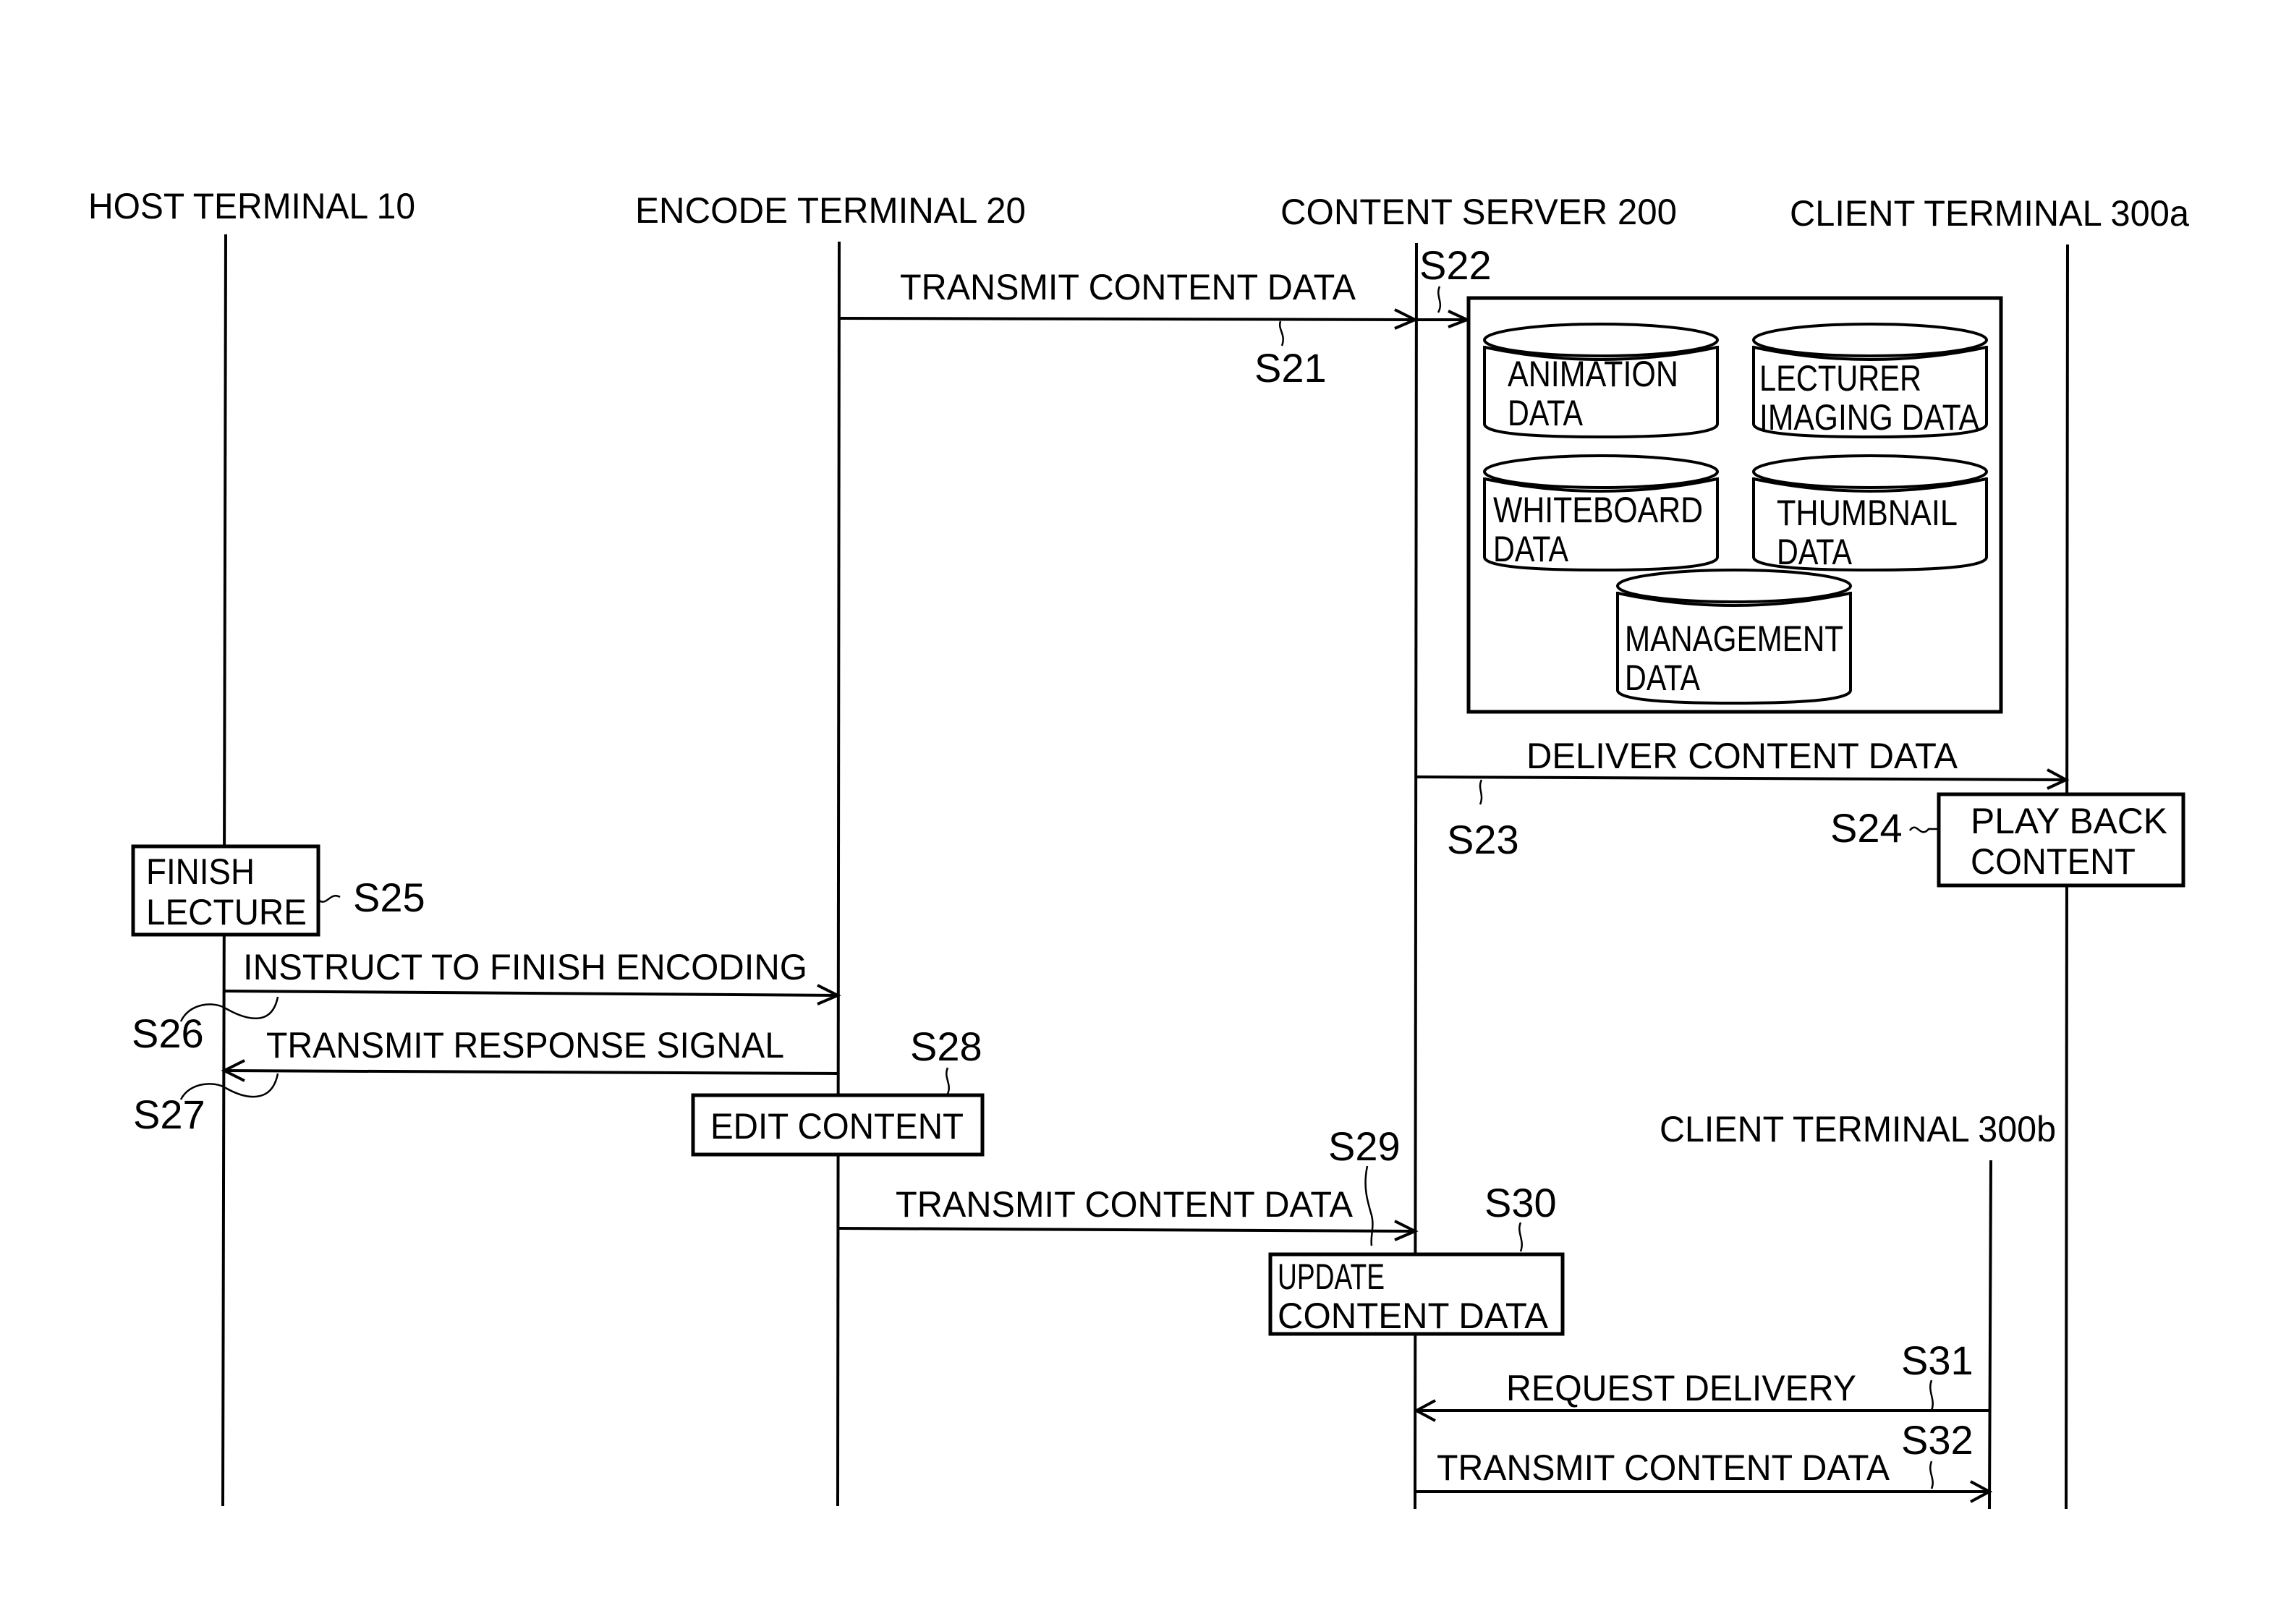 This screenshot has width=2273, height=1624. What do you see at coordinates (2053, 861) in the screenshot?
I see `process-s24-line2: CONTENT` at bounding box center [2053, 861].